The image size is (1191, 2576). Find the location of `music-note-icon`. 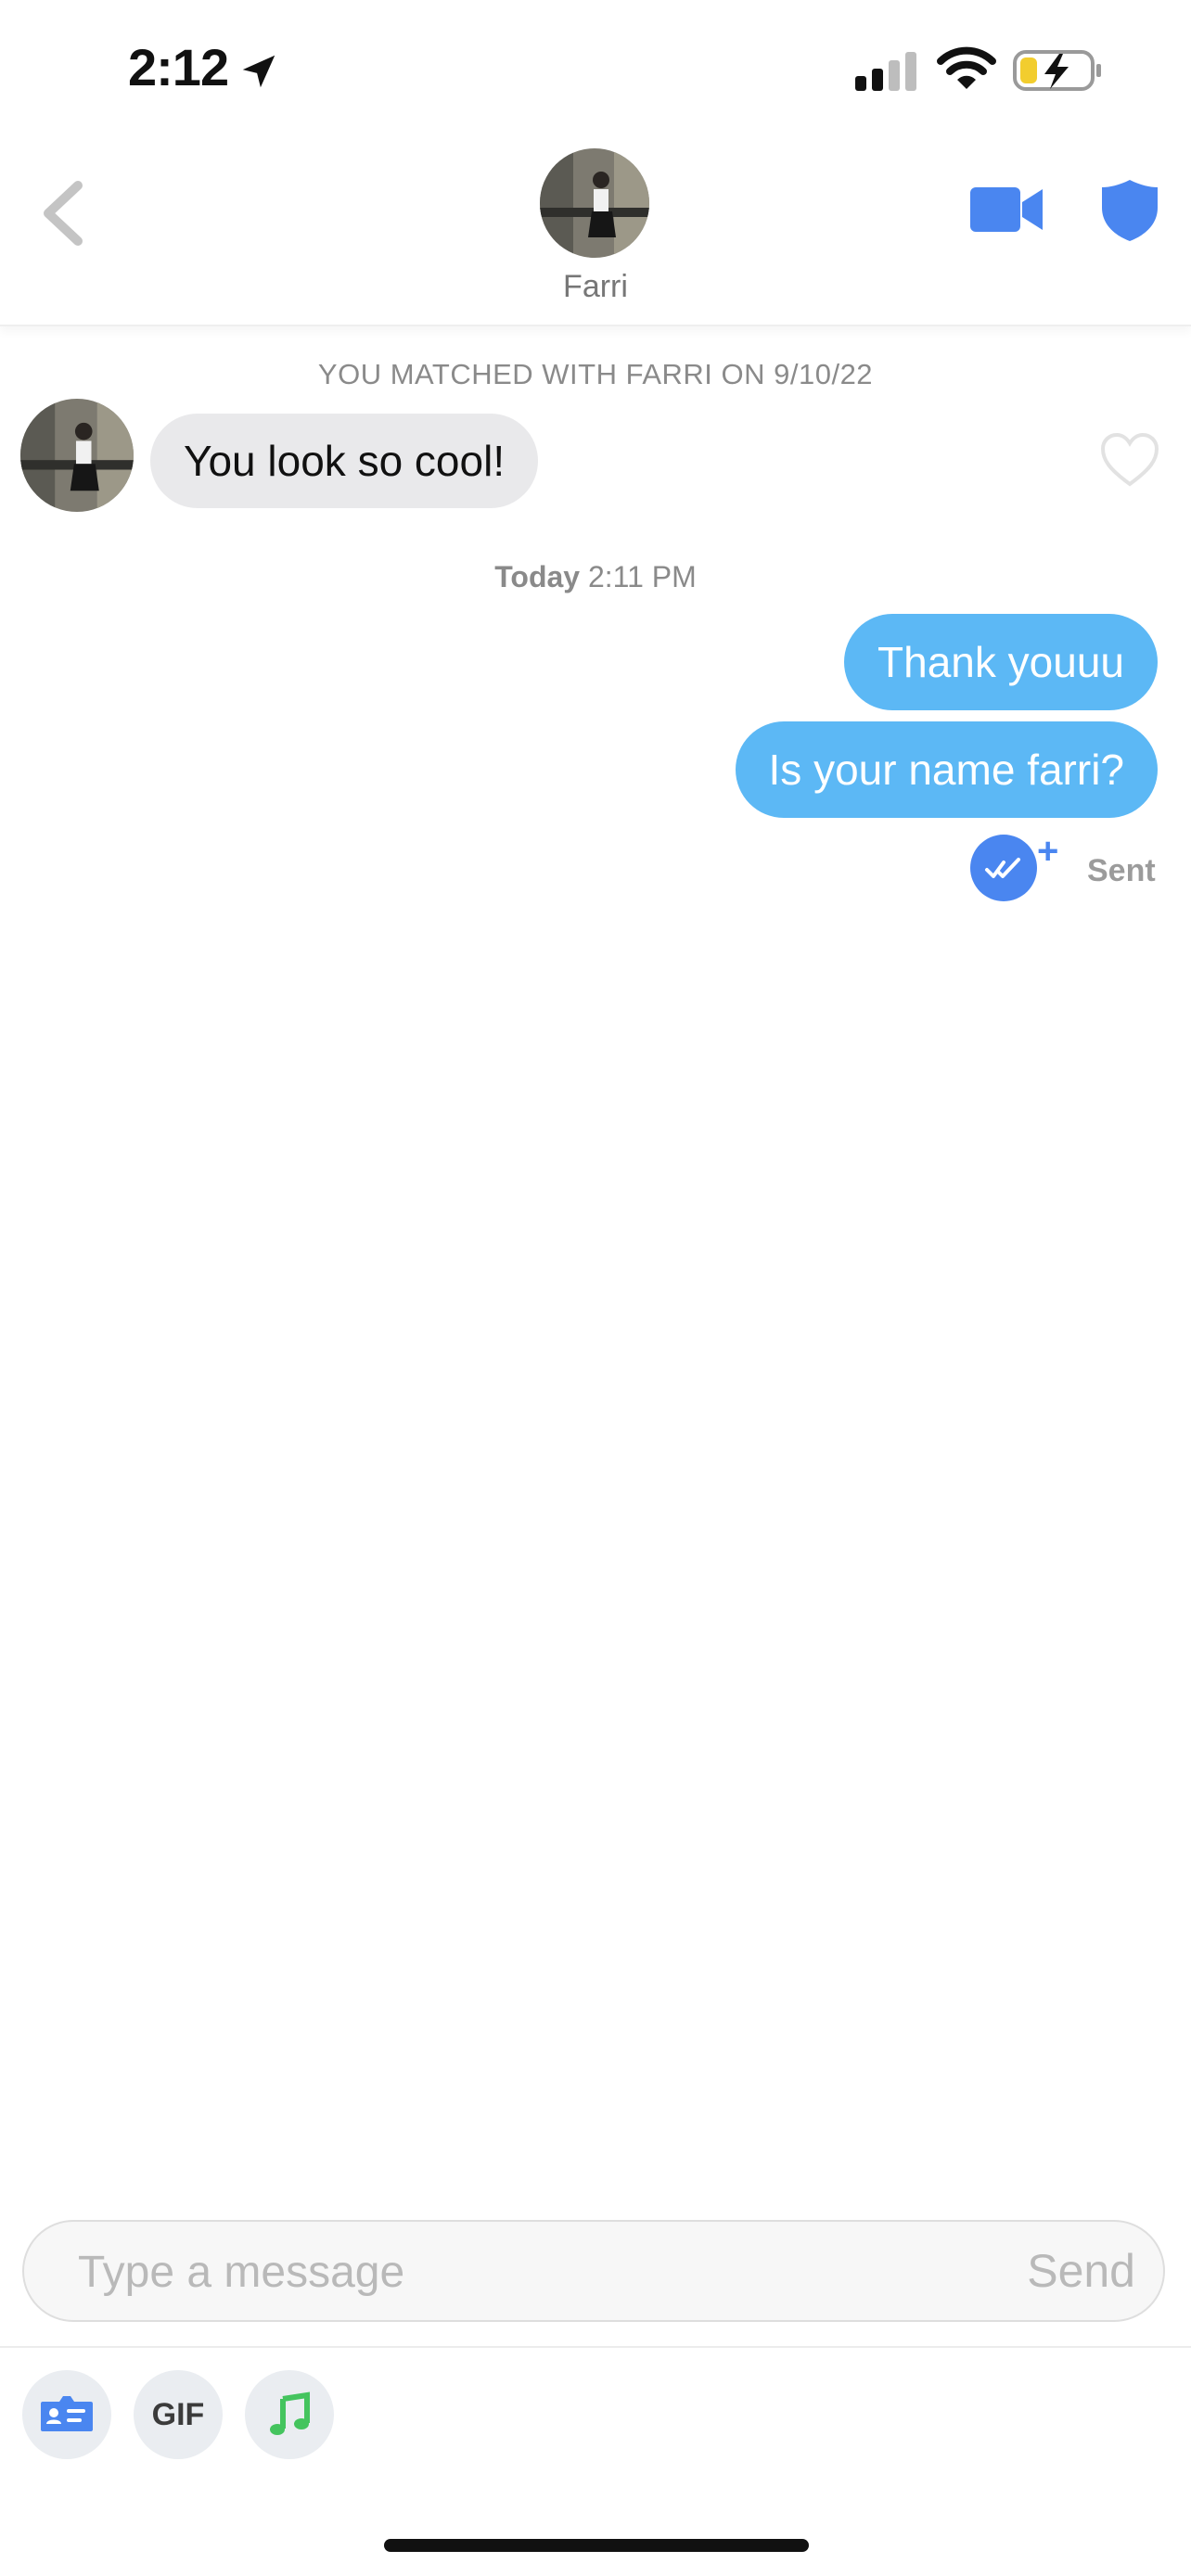

music-note-icon is located at coordinates (290, 2413).